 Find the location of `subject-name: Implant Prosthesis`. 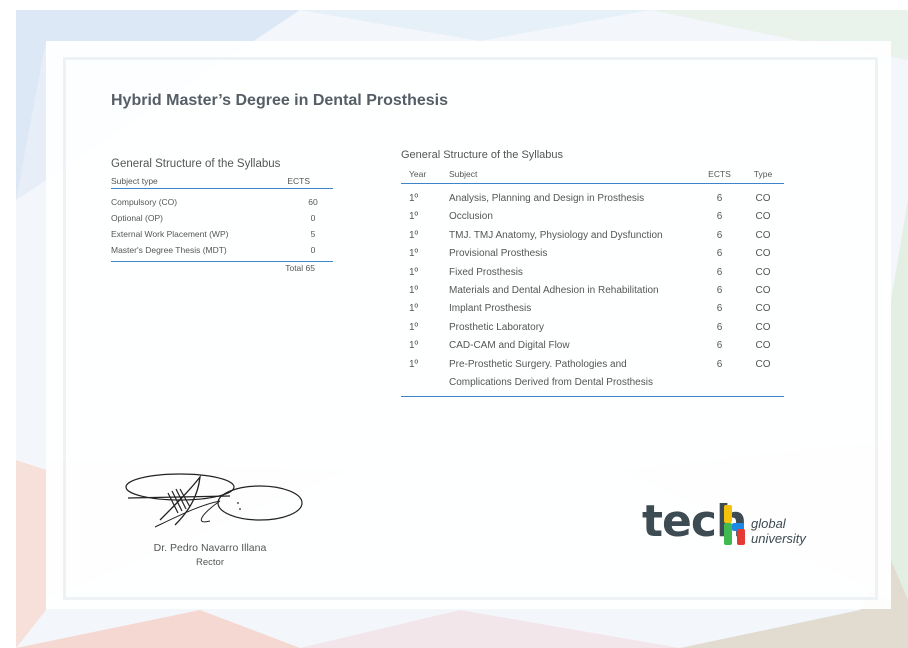

subject-name: Implant Prosthesis is located at coordinates (490, 309).